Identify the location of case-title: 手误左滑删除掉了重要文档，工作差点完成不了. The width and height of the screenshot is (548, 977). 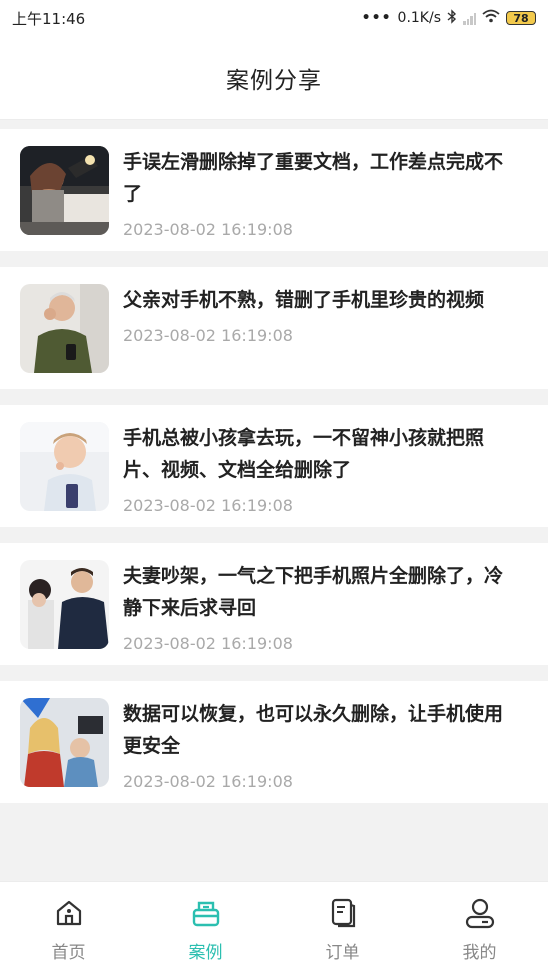
(313, 178).